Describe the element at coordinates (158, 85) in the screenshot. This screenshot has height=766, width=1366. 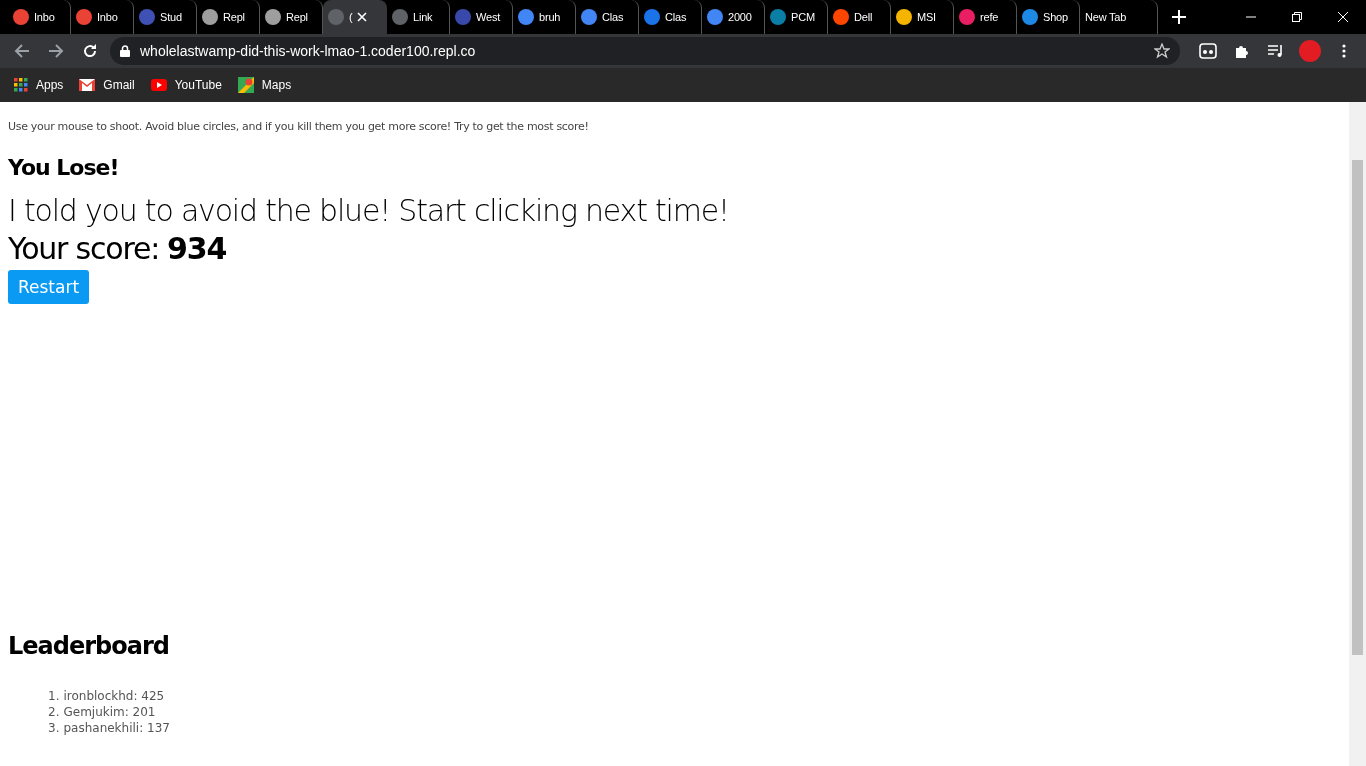
I see `play-icon` at that location.